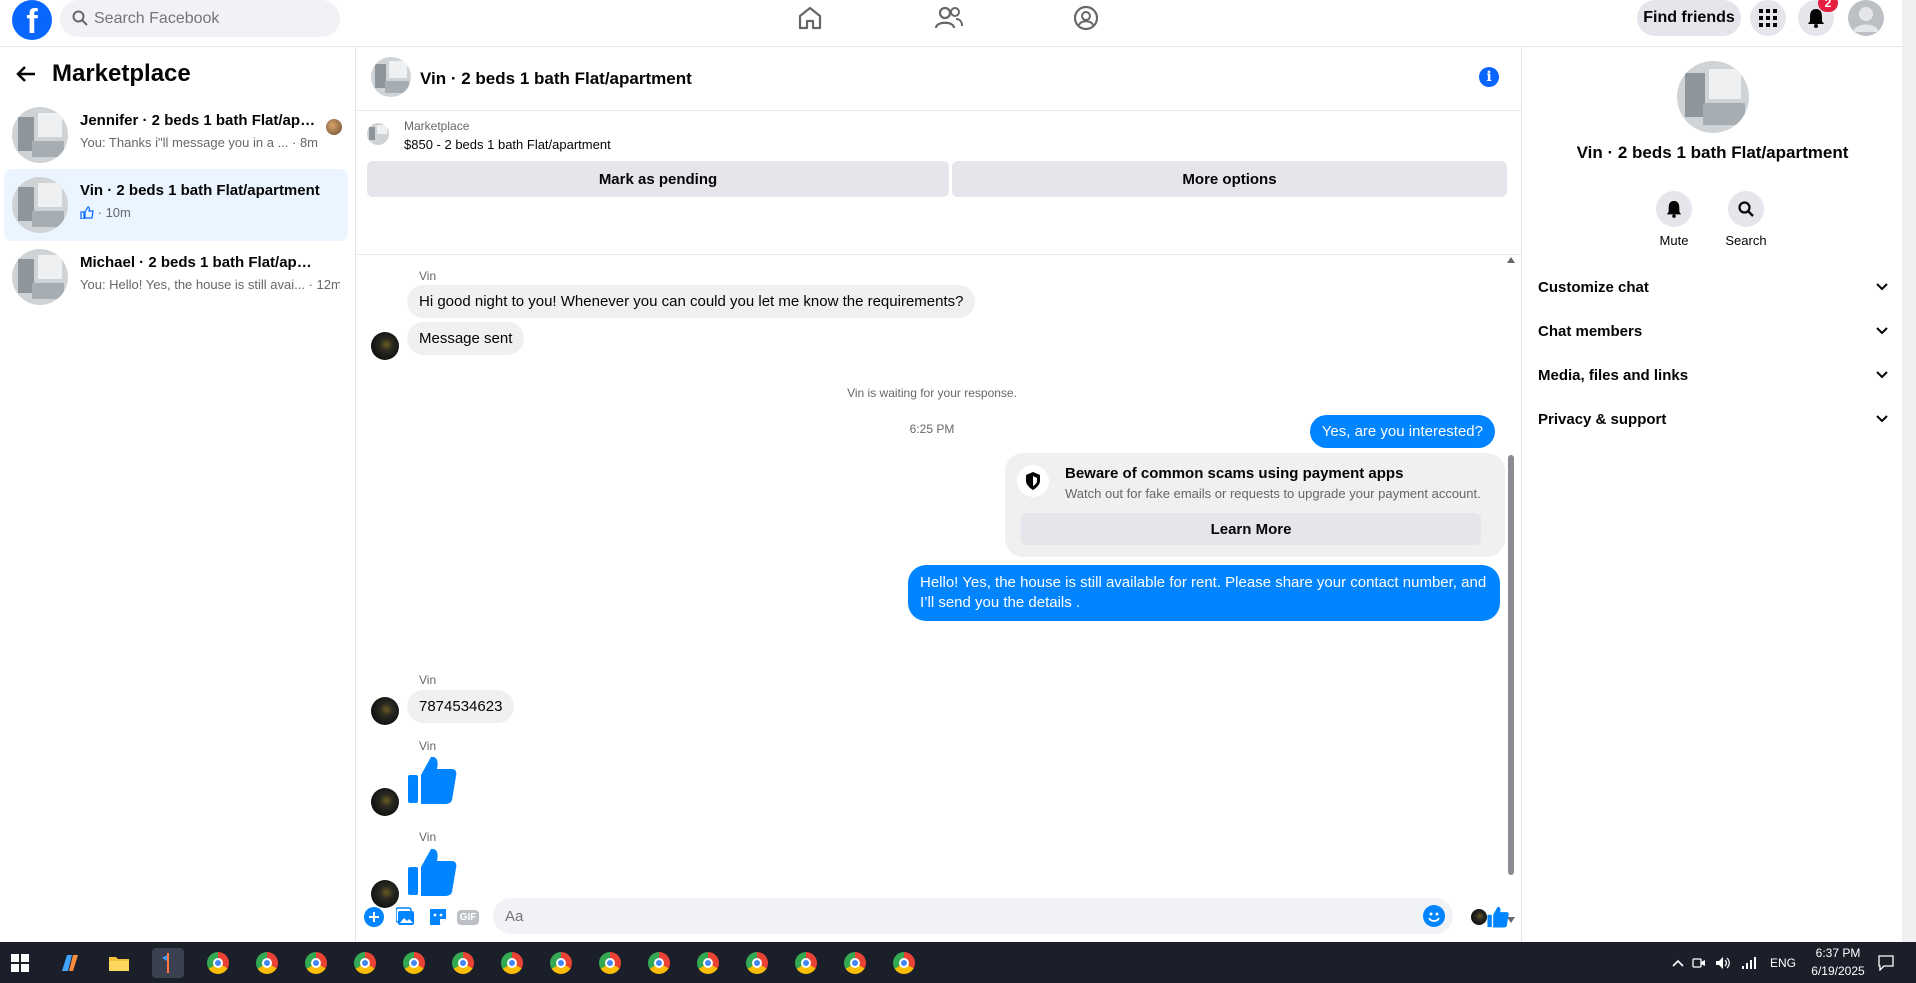  I want to click on section-label: Media, files and links, so click(1613, 375).